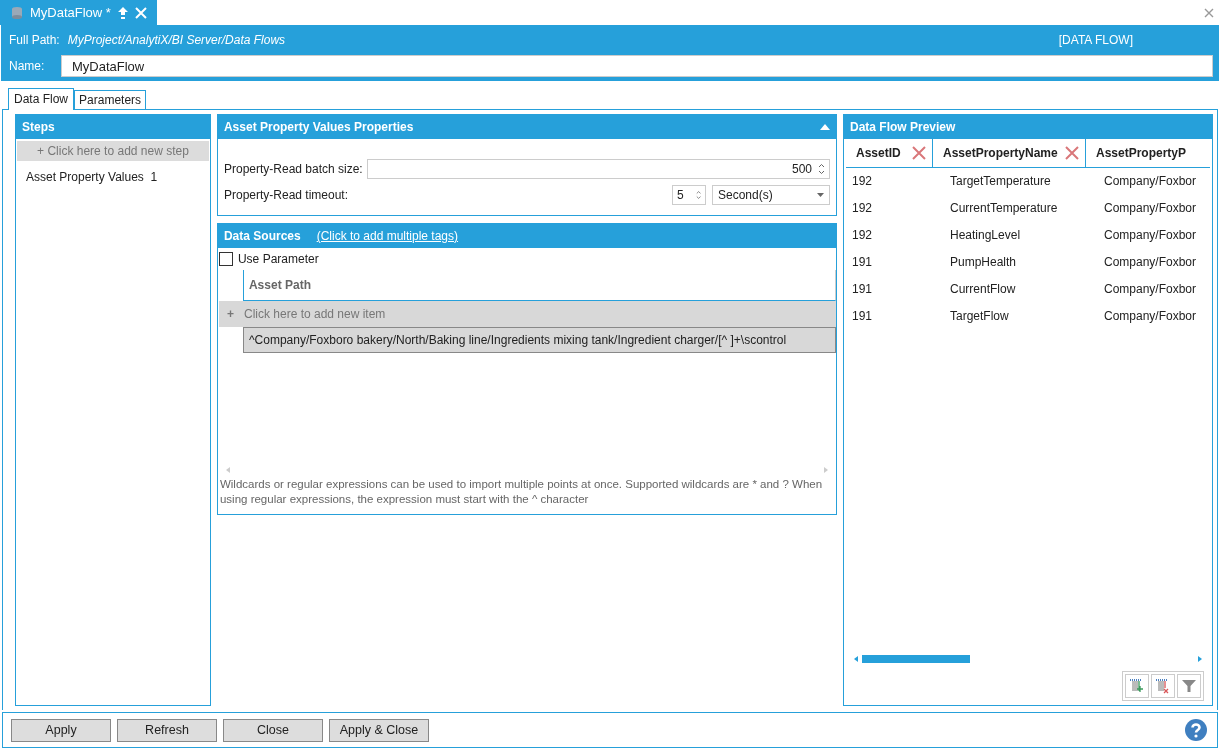  I want to click on batch-size-label: Property-Read batch size:, so click(293, 169).